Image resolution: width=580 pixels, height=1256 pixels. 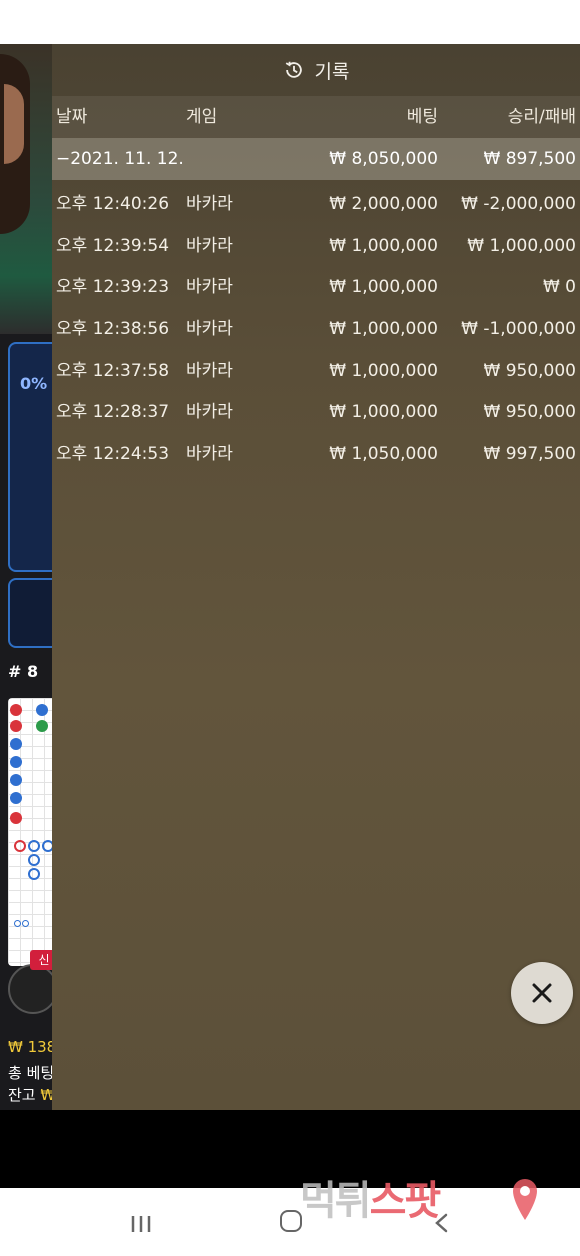 What do you see at coordinates (30, 189) in the screenshot?
I see `dealer-video` at bounding box center [30, 189].